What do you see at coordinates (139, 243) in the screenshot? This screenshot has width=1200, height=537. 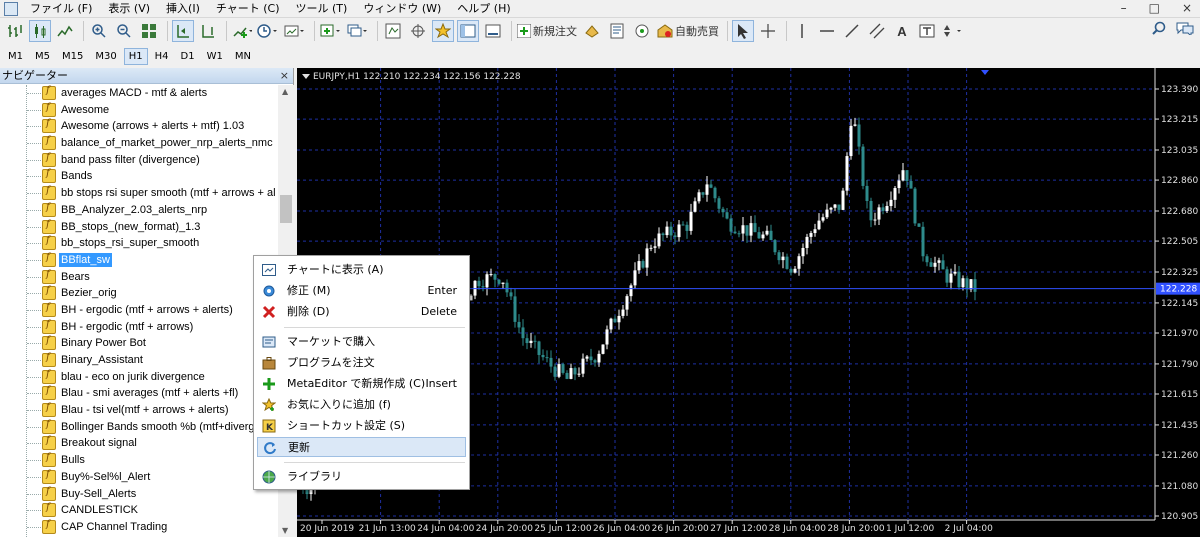 I see `navigator-item: bb_stops_rsi_super_smooth` at bounding box center [139, 243].